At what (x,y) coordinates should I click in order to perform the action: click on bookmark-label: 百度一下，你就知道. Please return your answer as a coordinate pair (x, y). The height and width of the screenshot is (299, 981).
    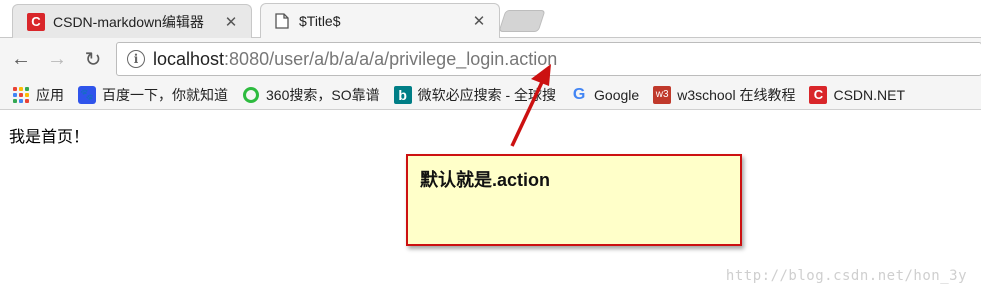
    Looking at the image, I should click on (165, 94).